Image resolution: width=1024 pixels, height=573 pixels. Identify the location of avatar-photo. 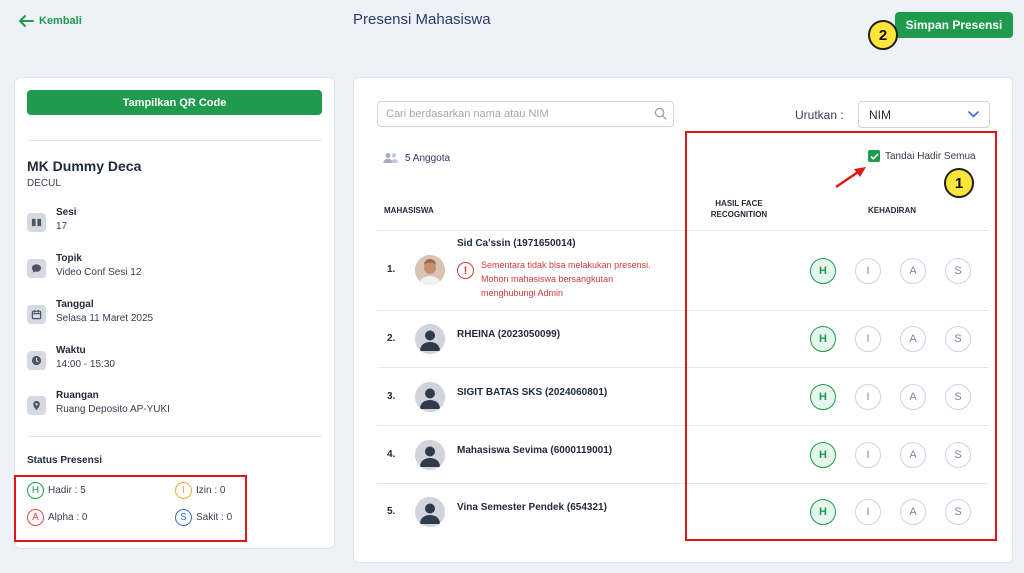
(430, 270).